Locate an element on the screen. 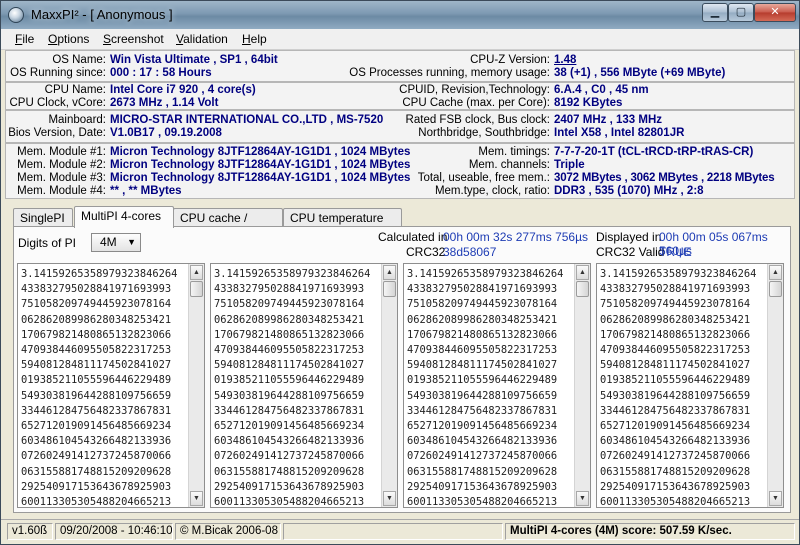  datetime-cell: 09/20/2008 - 10:46:10 is located at coordinates (114, 531).